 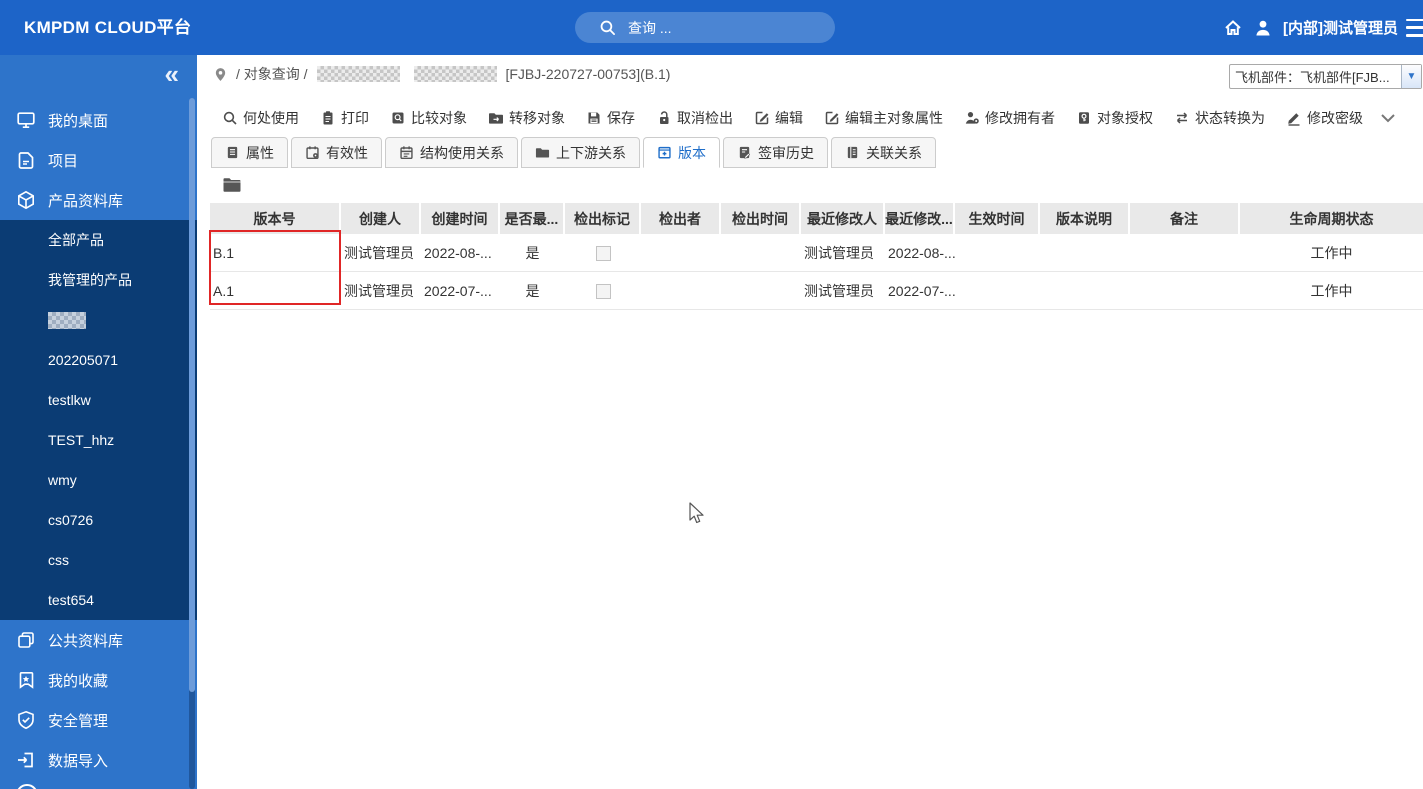 What do you see at coordinates (603, 218) in the screenshot?
I see `column-header-checkout-flag: 检出标记` at bounding box center [603, 218].